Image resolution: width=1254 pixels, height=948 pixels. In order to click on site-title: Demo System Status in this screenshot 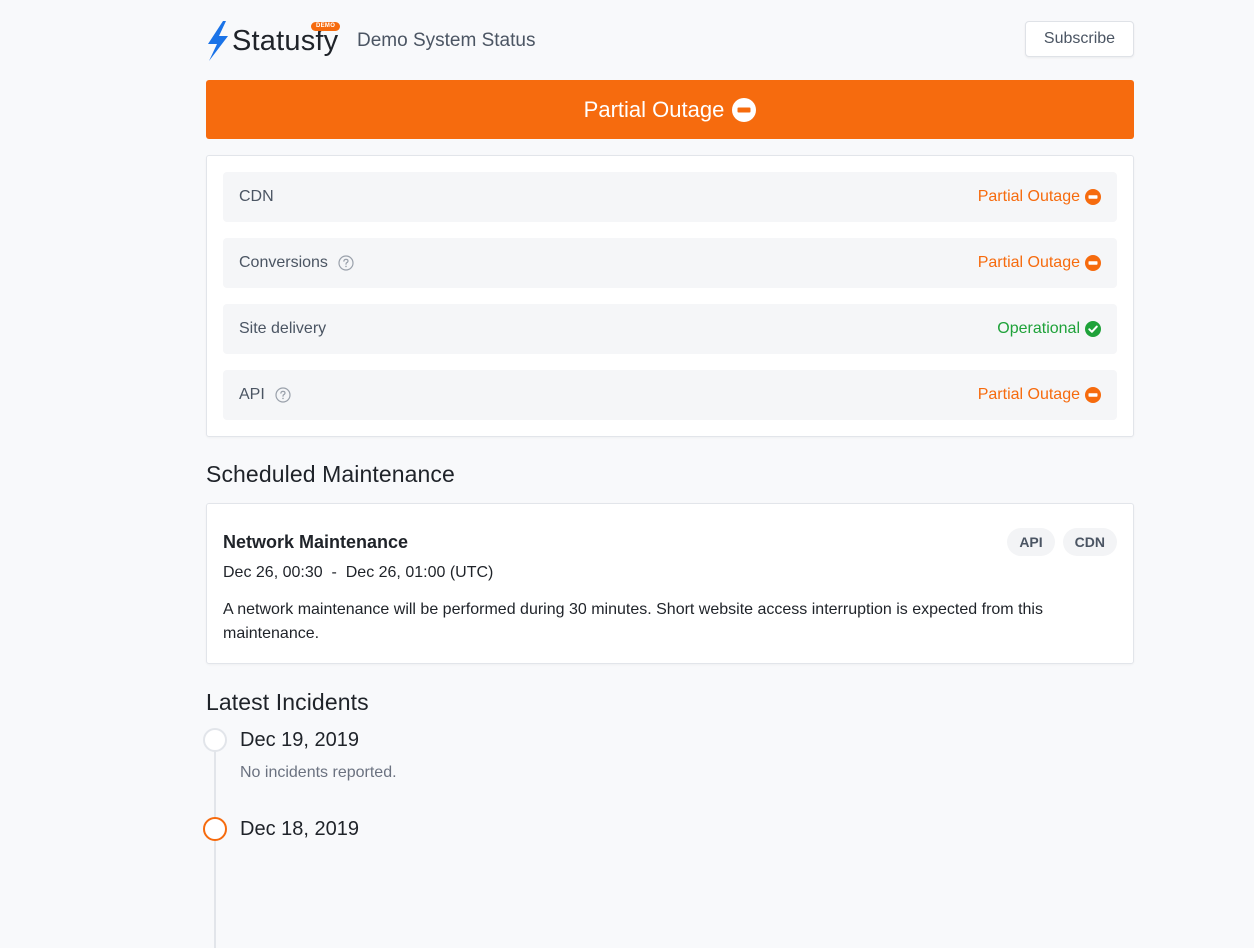, I will do `click(446, 40)`.